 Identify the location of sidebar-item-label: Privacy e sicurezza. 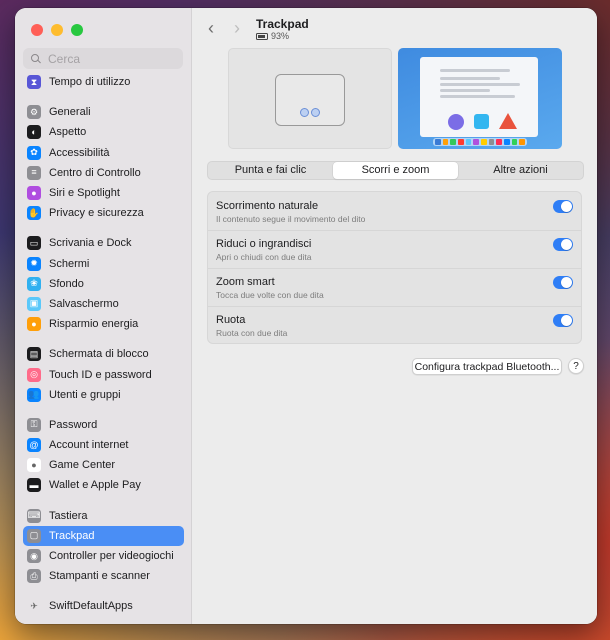
(96, 213).